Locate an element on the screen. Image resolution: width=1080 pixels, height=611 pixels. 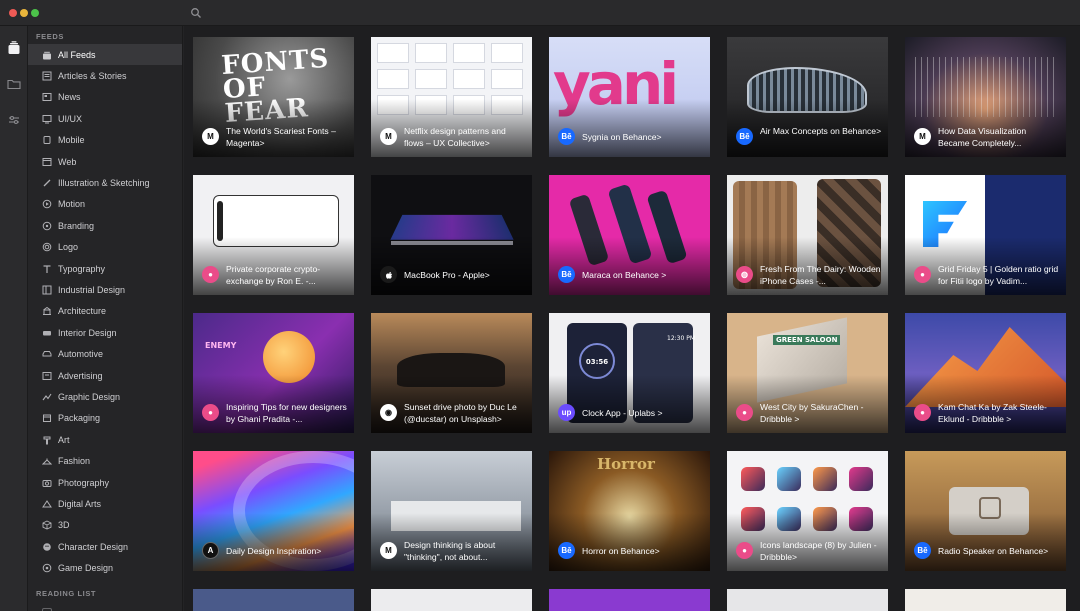
sidebar-item-interior-design: Interior Design is located at coordinates (105, 332).